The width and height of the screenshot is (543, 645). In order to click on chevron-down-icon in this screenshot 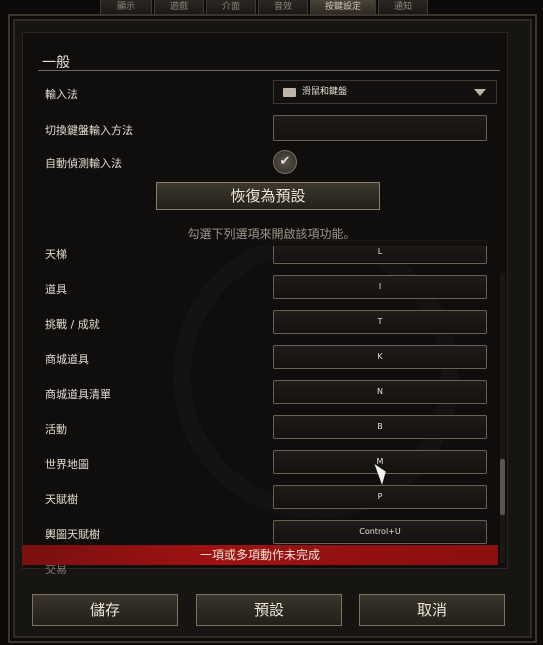, I will do `click(480, 92)`.